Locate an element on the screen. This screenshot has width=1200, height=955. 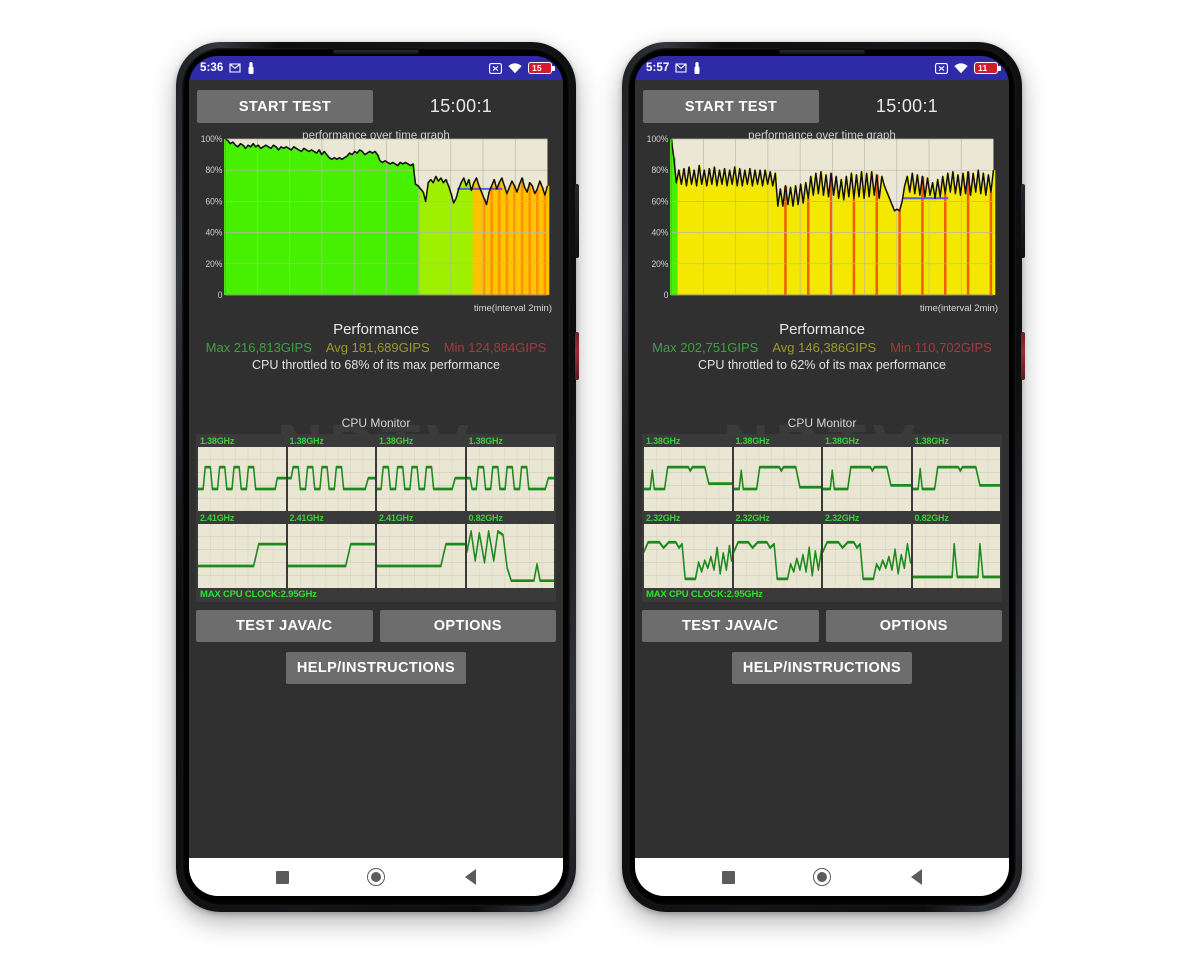
cpu-core-0: 1.38GHz is located at coordinates (242, 473).